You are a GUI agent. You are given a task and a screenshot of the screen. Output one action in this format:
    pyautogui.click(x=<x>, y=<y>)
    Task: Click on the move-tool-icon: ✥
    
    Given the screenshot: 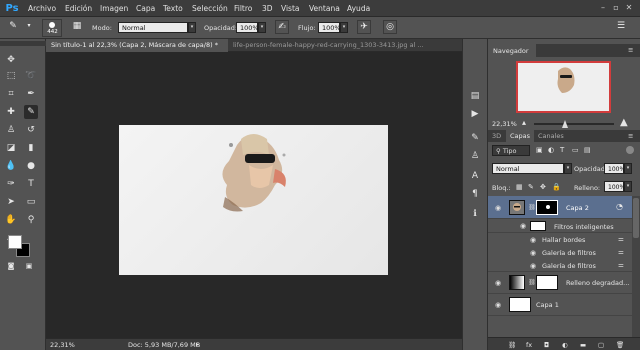 What is the action you would take?
    pyautogui.click(x=11, y=60)
    